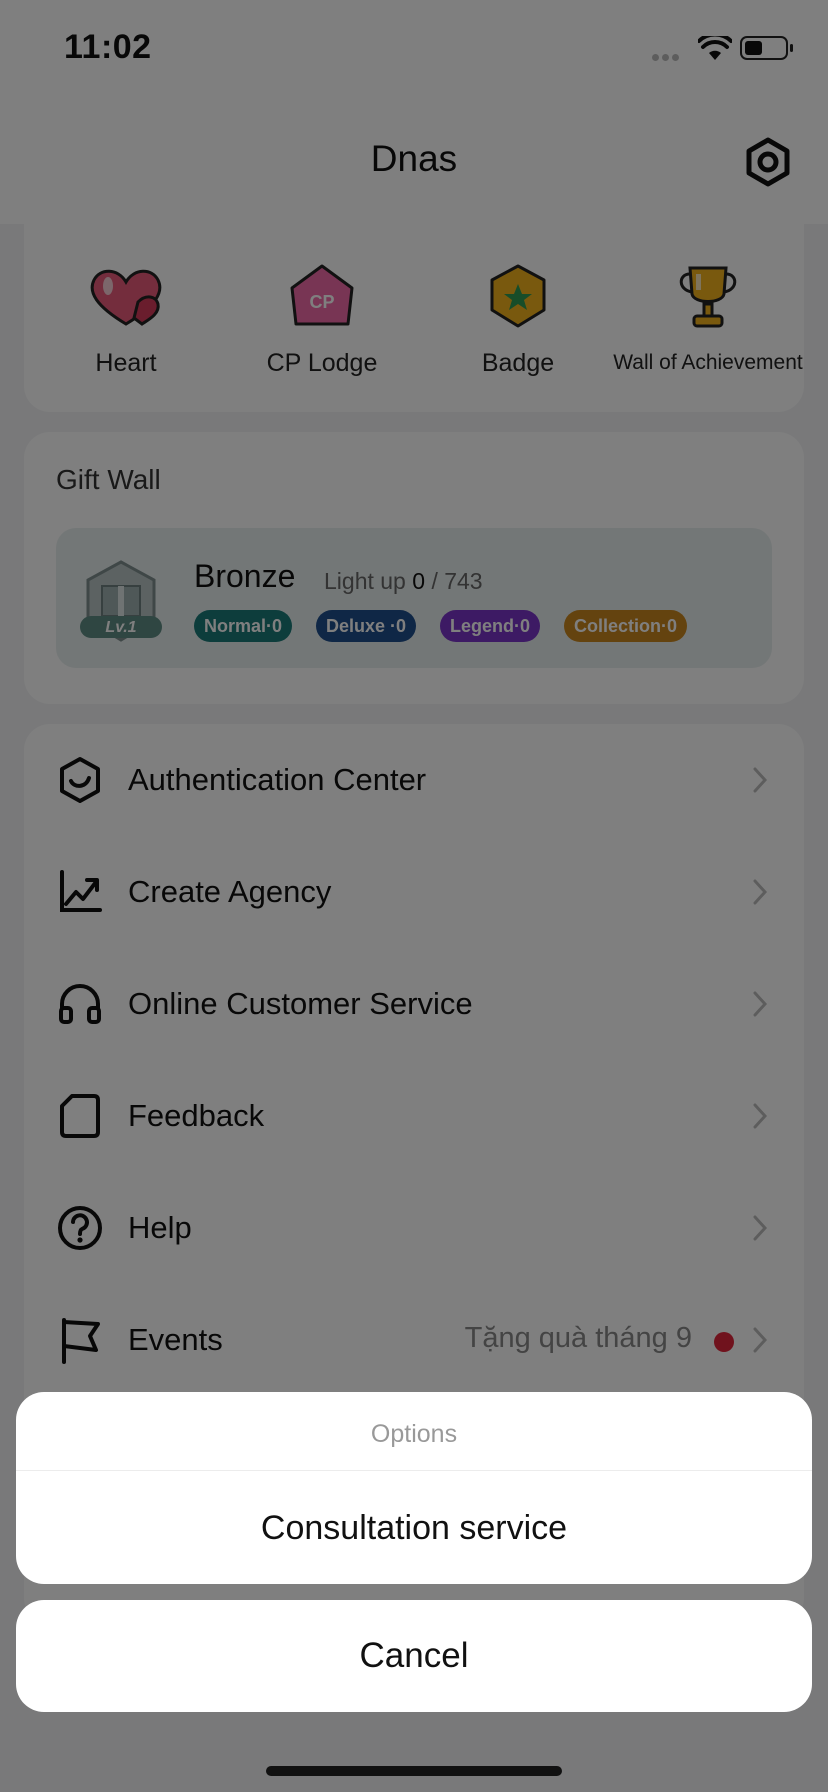 This screenshot has width=828, height=1792. I want to click on consultation-service-button: Consultation service, so click(414, 1528).